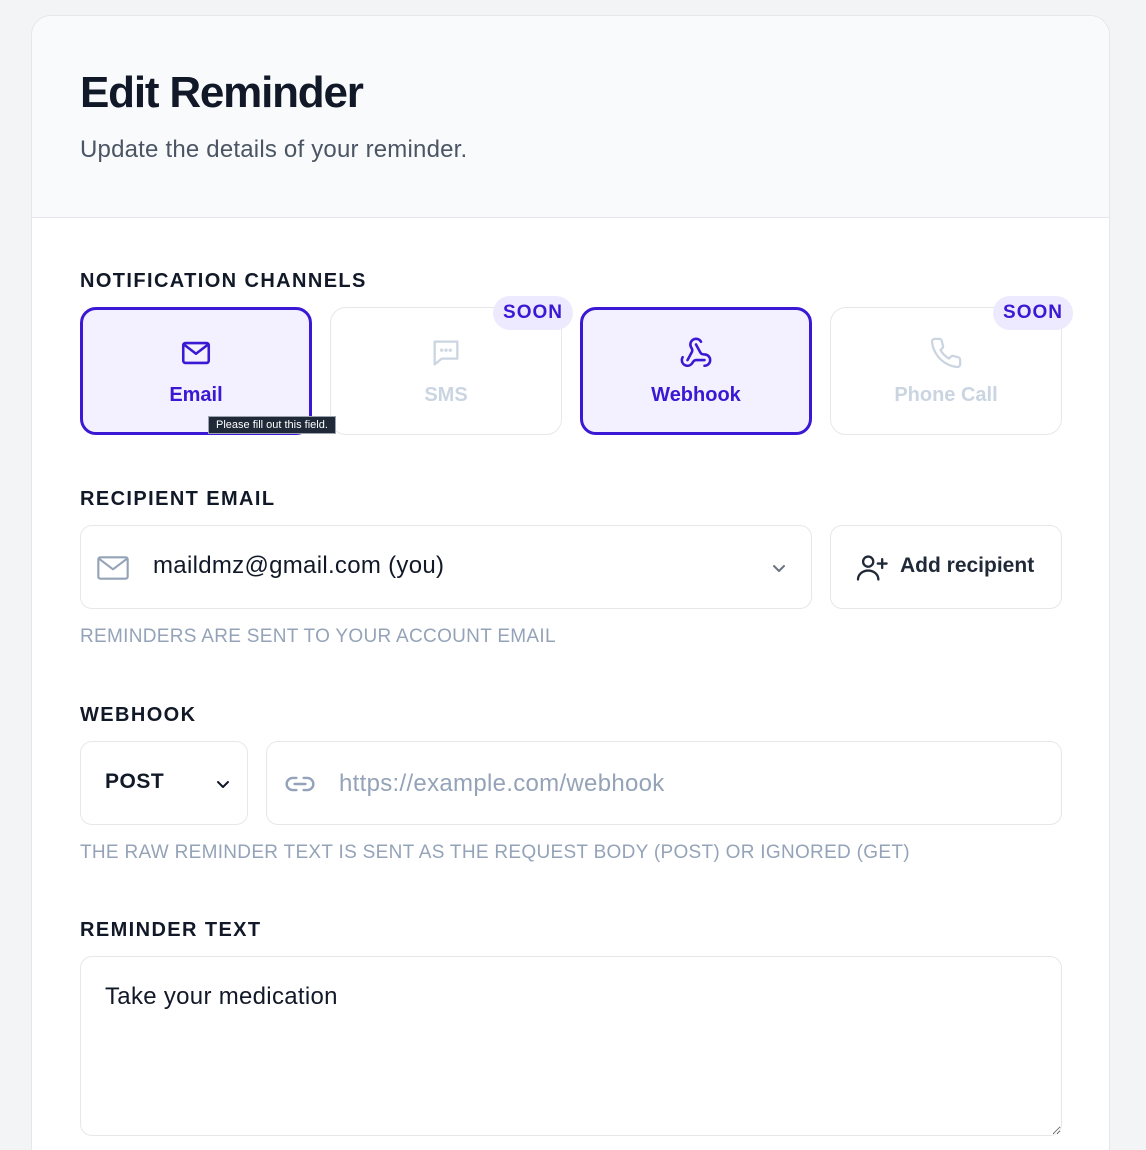 The image size is (1146, 1150). Describe the element at coordinates (223, 281) in the screenshot. I see `channels-label: NOTIFICATION CHANNELS` at that location.